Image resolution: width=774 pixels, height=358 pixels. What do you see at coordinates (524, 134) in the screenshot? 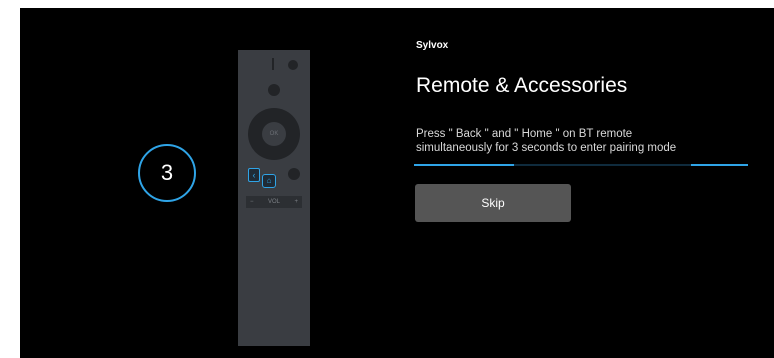
I see `instruction-line-1: Press " Back " and " Home " on BT remote` at bounding box center [524, 134].